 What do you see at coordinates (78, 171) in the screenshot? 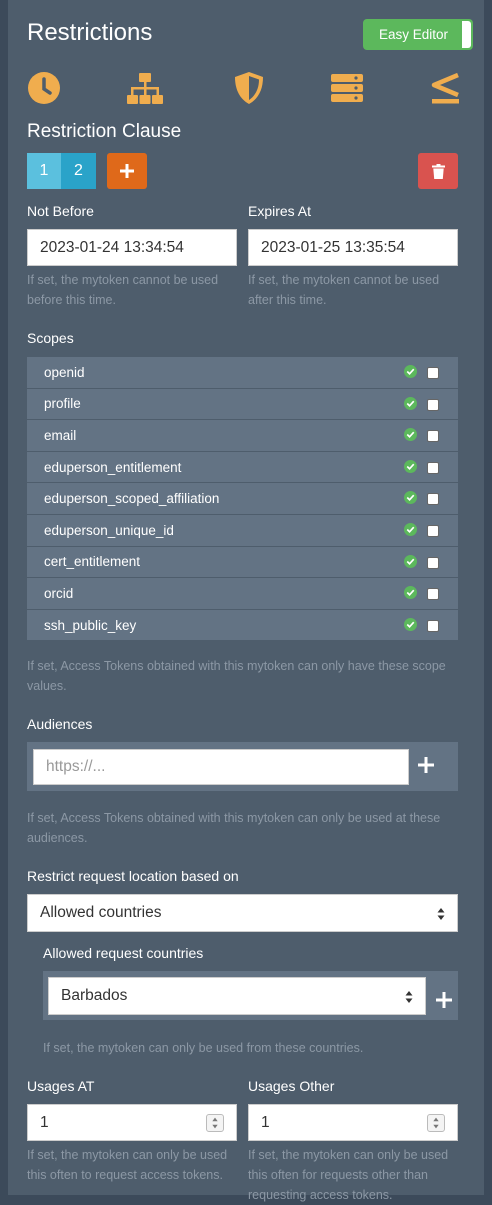
I see `clause-tab-2: 2` at bounding box center [78, 171].